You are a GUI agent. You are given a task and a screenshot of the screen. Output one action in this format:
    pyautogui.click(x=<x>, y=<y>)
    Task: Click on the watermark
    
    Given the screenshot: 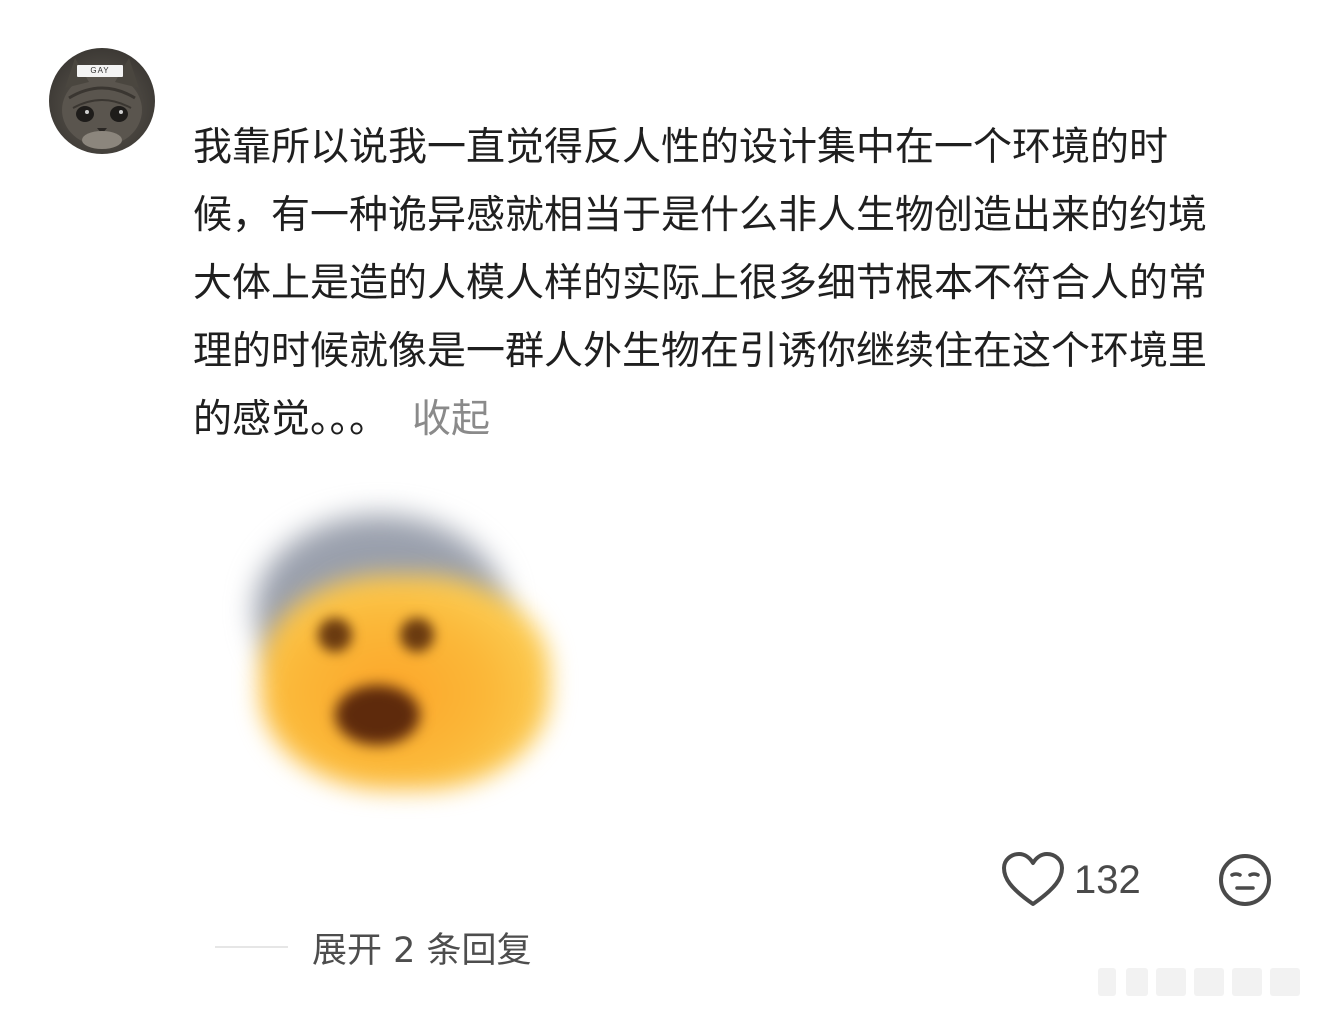 What is the action you would take?
    pyautogui.click(x=1201, y=983)
    